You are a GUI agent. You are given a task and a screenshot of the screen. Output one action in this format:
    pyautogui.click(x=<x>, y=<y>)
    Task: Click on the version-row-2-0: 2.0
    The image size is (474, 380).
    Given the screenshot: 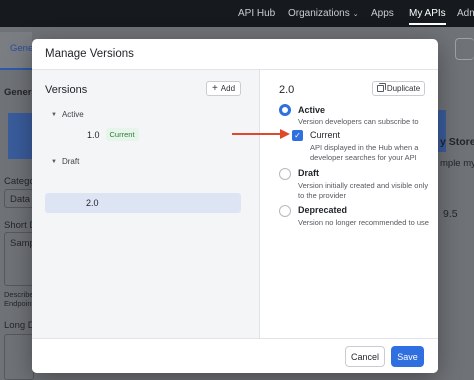 What is the action you would take?
    pyautogui.click(x=143, y=203)
    